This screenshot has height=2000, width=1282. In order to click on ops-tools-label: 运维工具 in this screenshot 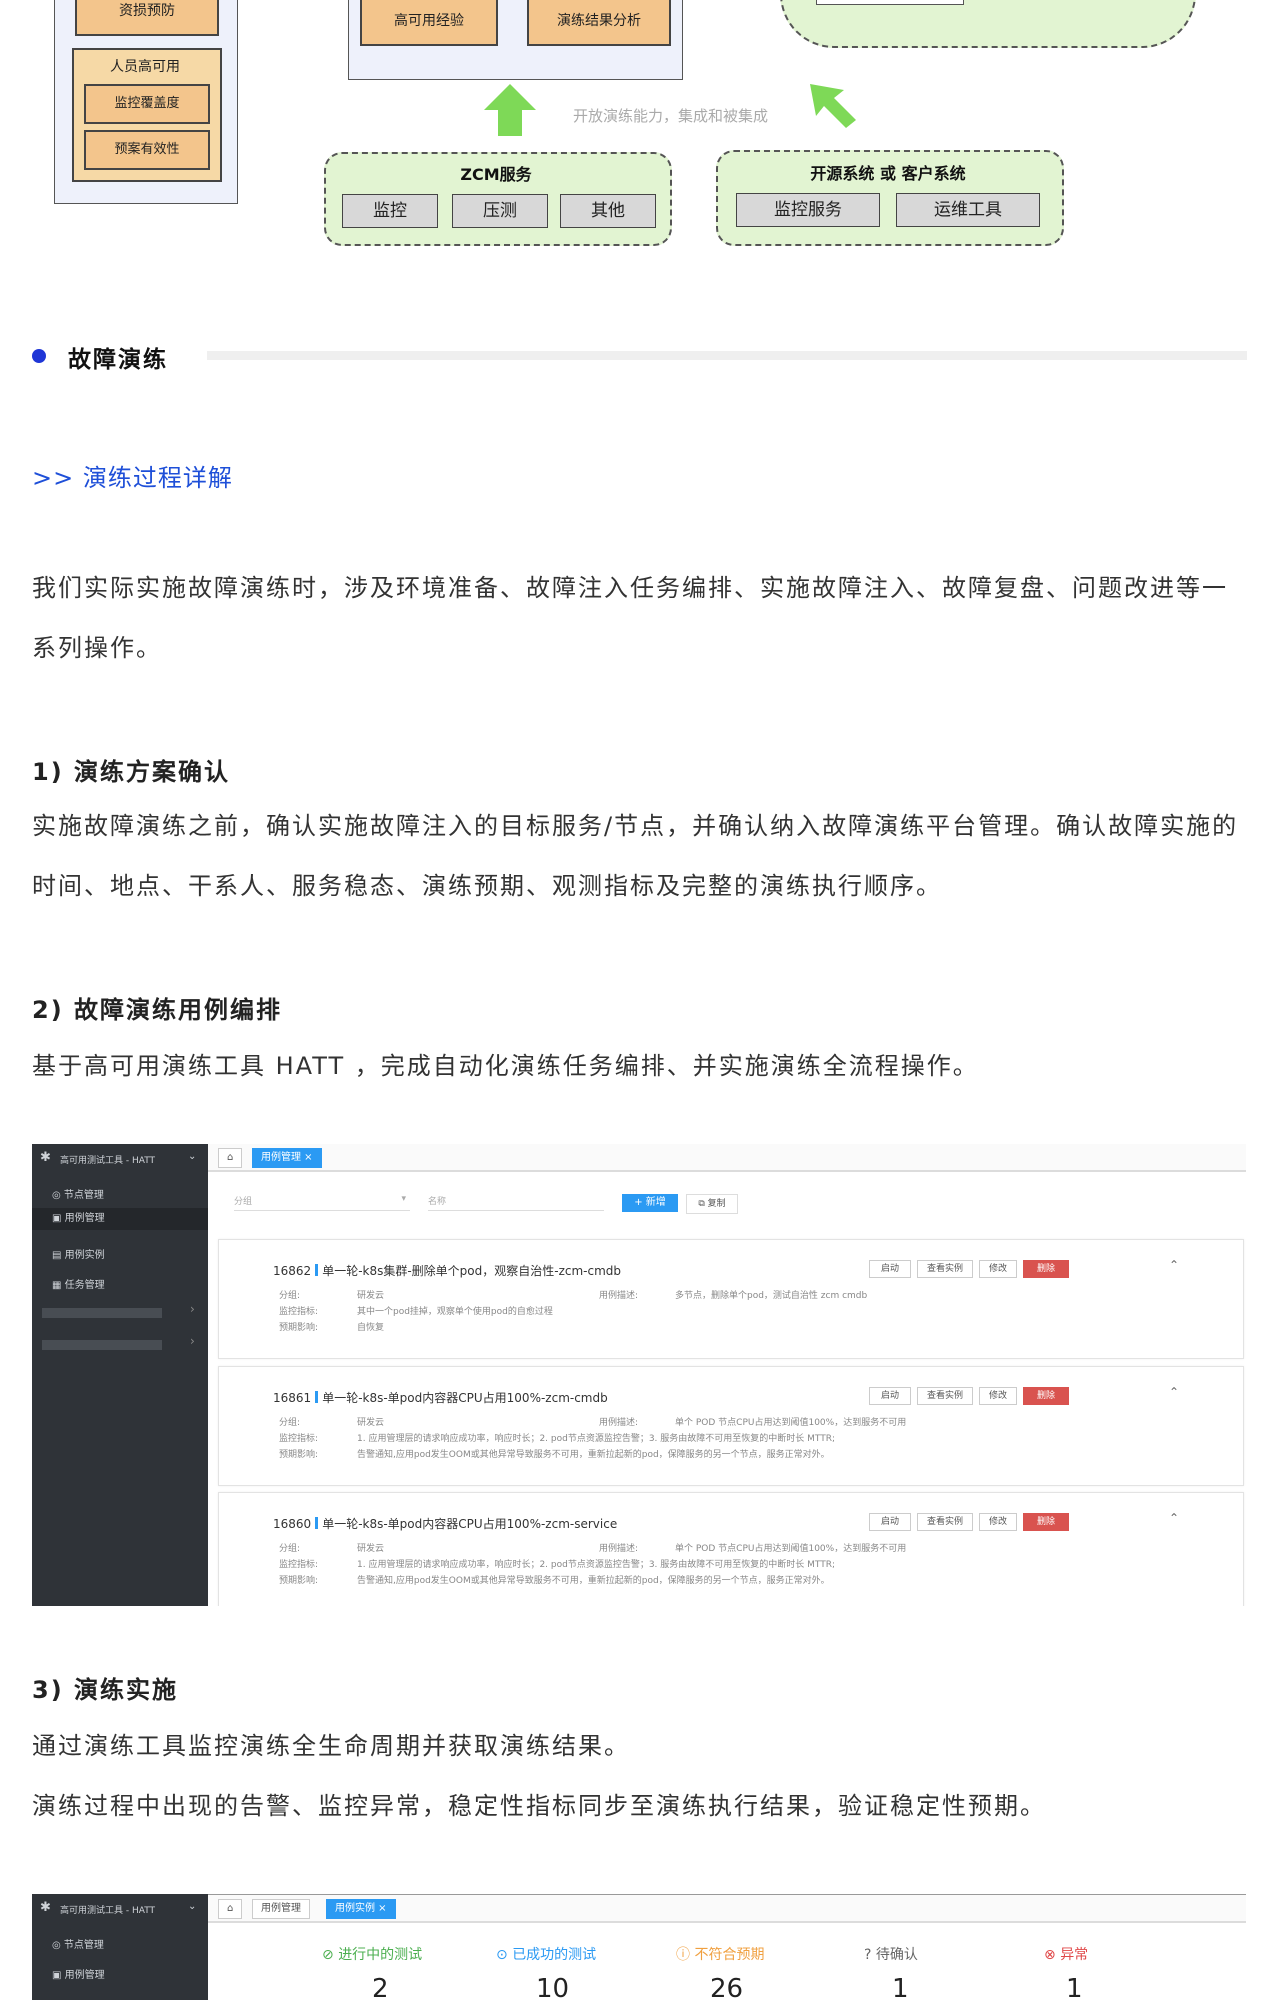, I will do `click(968, 210)`.